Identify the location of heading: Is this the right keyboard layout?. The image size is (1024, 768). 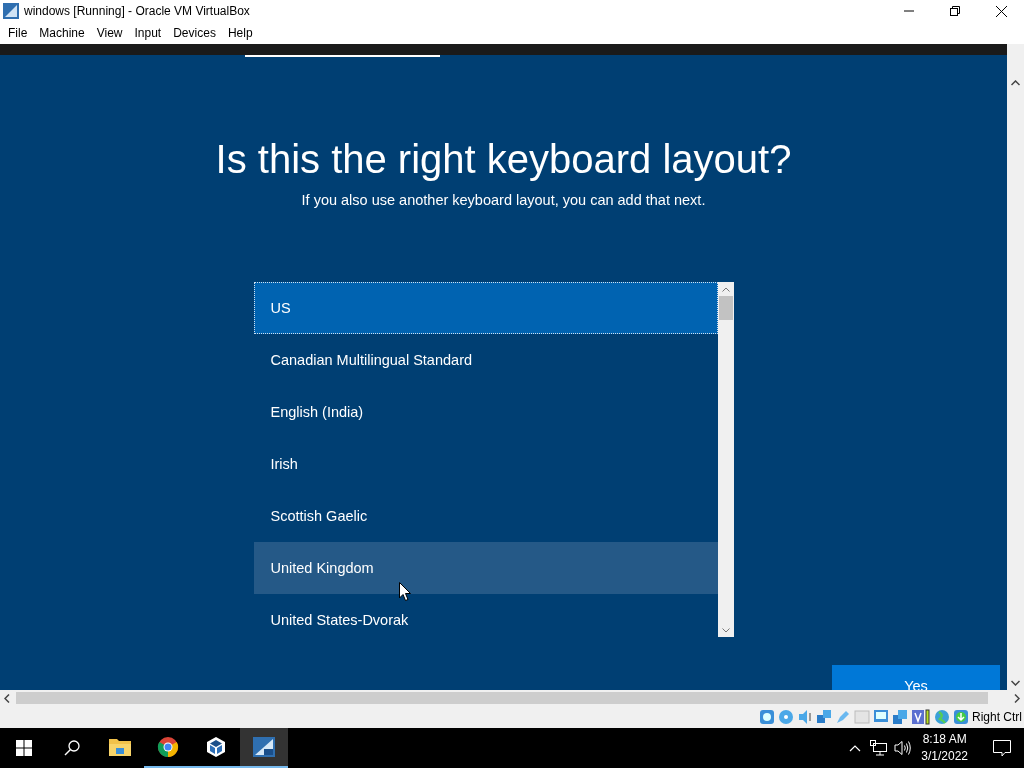
(503, 159).